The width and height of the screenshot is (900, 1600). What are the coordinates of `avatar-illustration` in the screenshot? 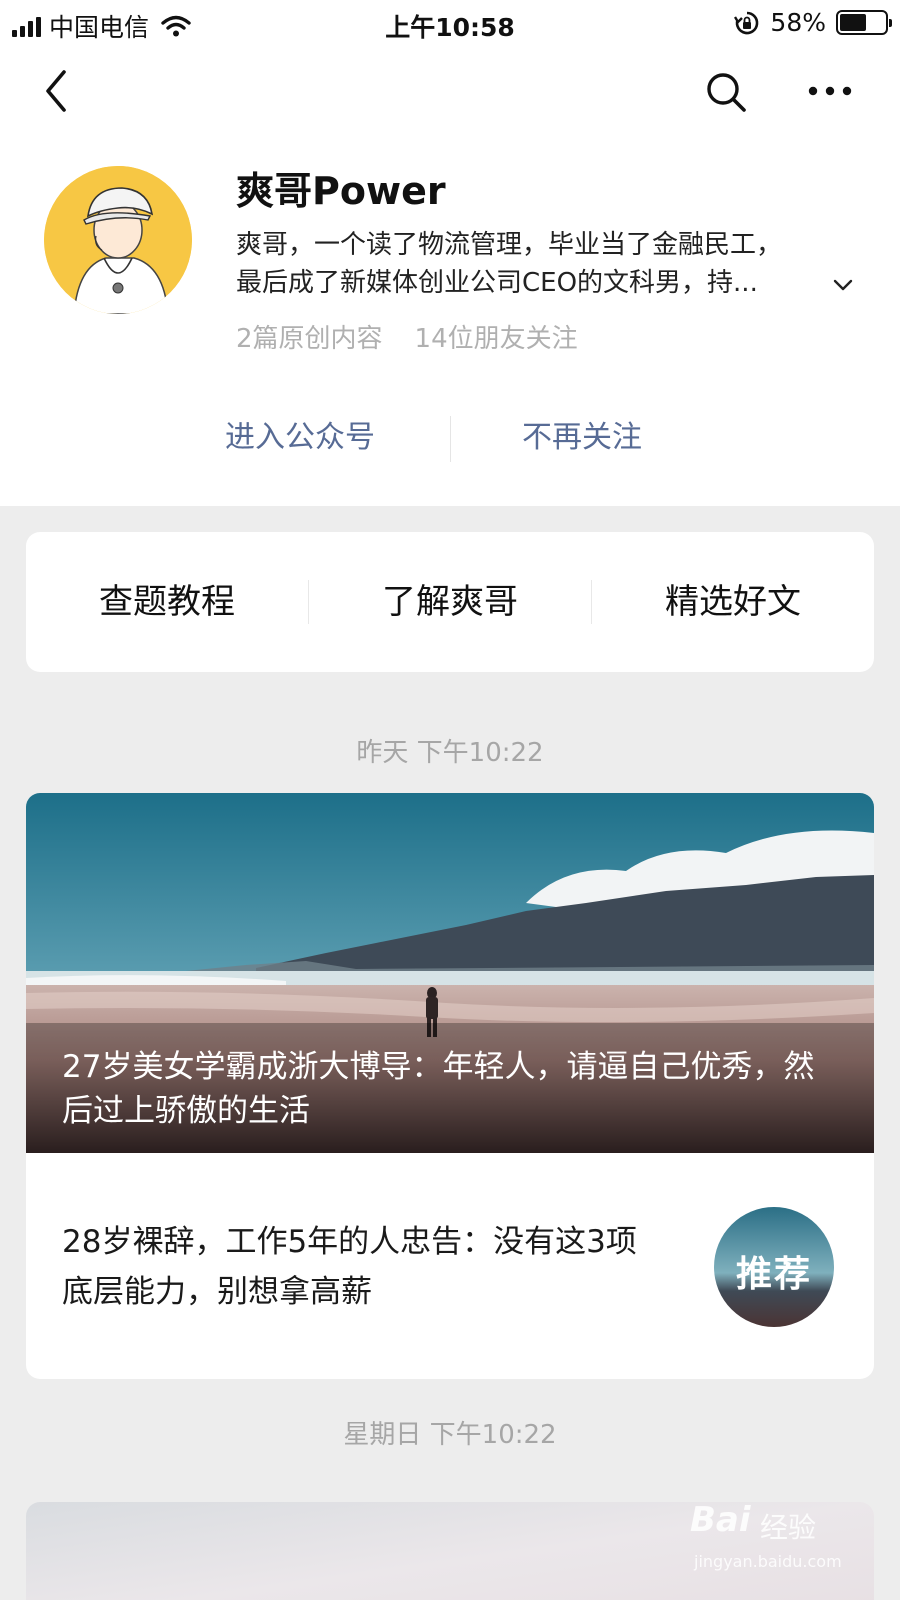 It's located at (118, 240).